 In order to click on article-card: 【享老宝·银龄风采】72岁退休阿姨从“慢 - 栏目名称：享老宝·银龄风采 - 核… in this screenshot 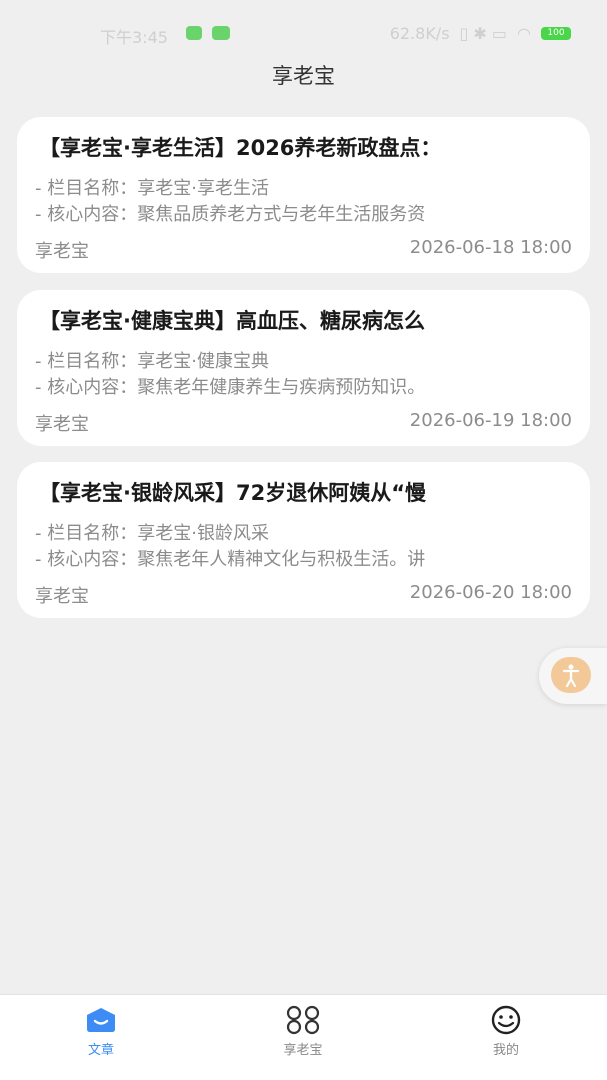, I will do `click(303, 540)`.